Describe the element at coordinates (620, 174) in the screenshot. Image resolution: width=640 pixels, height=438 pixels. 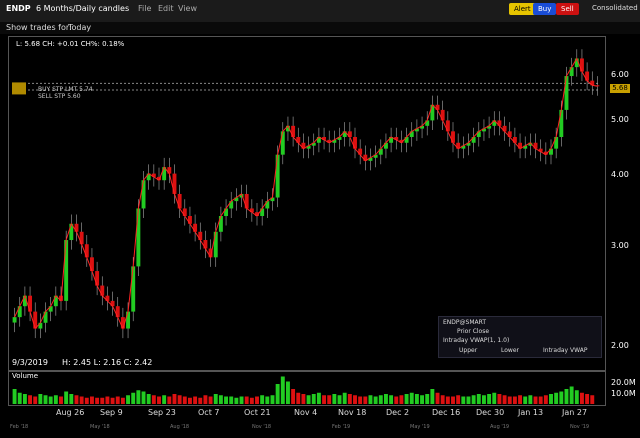
I see `y-tick: 4.00` at that location.